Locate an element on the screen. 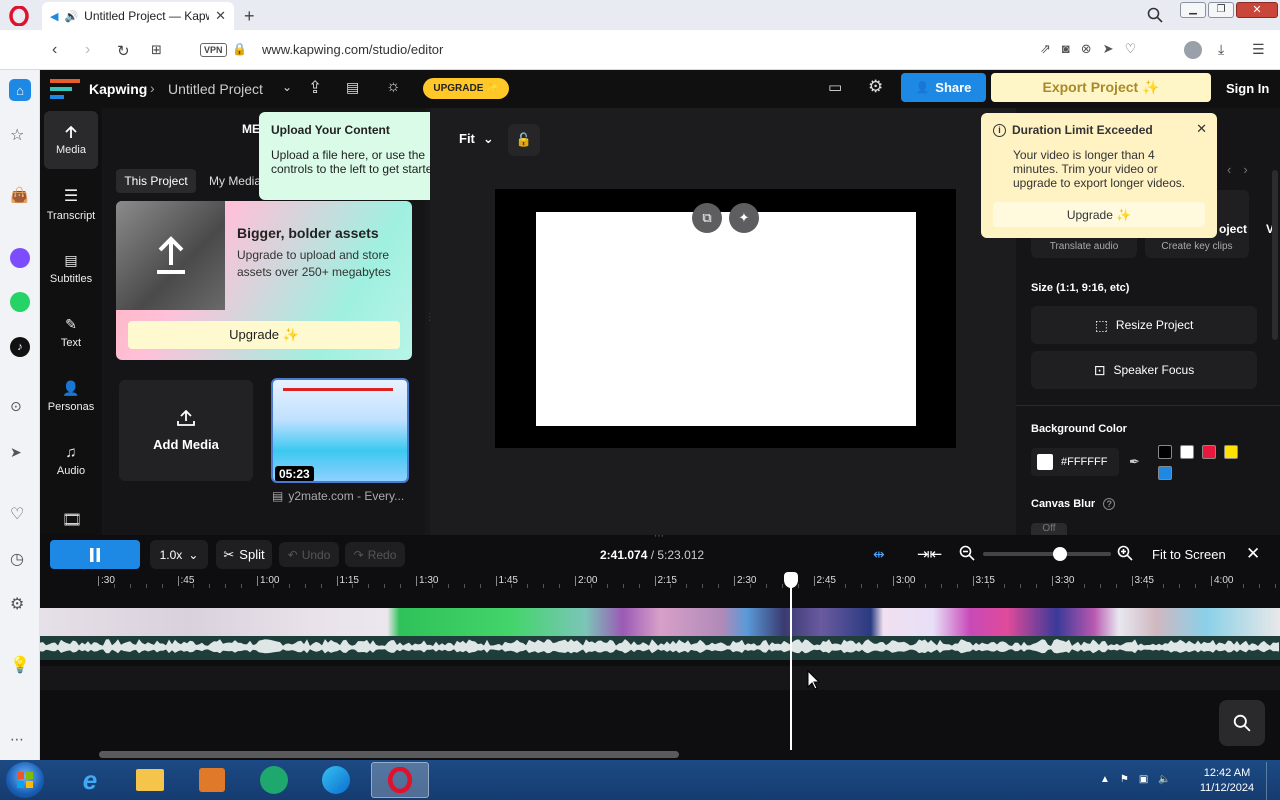 The image size is (1280, 800). tab-close-icon: ✕ is located at coordinates (220, 16).